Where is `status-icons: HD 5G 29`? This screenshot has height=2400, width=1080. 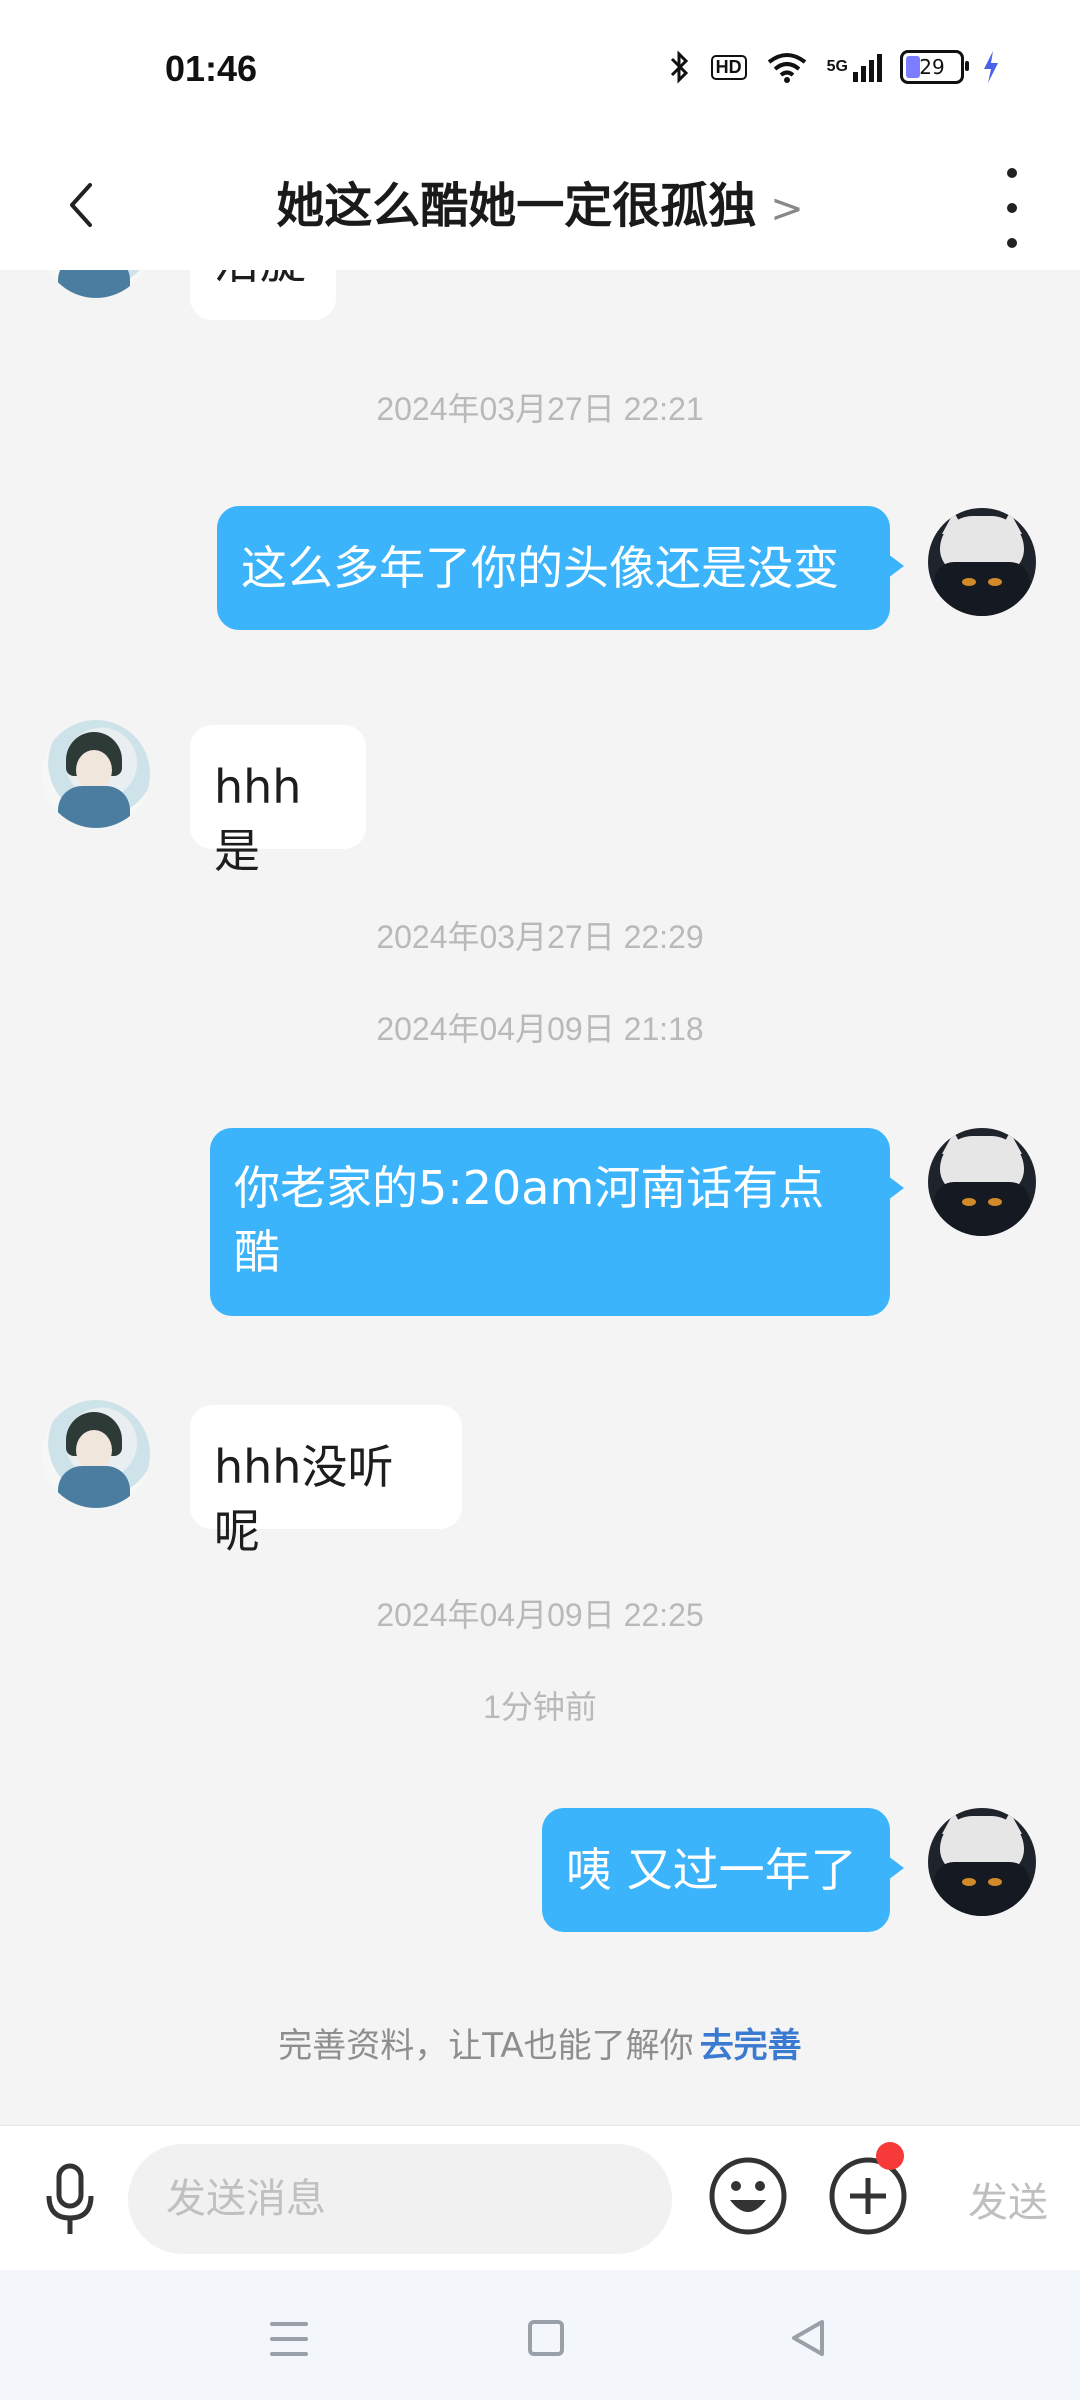 status-icons: HD 5G 29 is located at coordinates (833, 67).